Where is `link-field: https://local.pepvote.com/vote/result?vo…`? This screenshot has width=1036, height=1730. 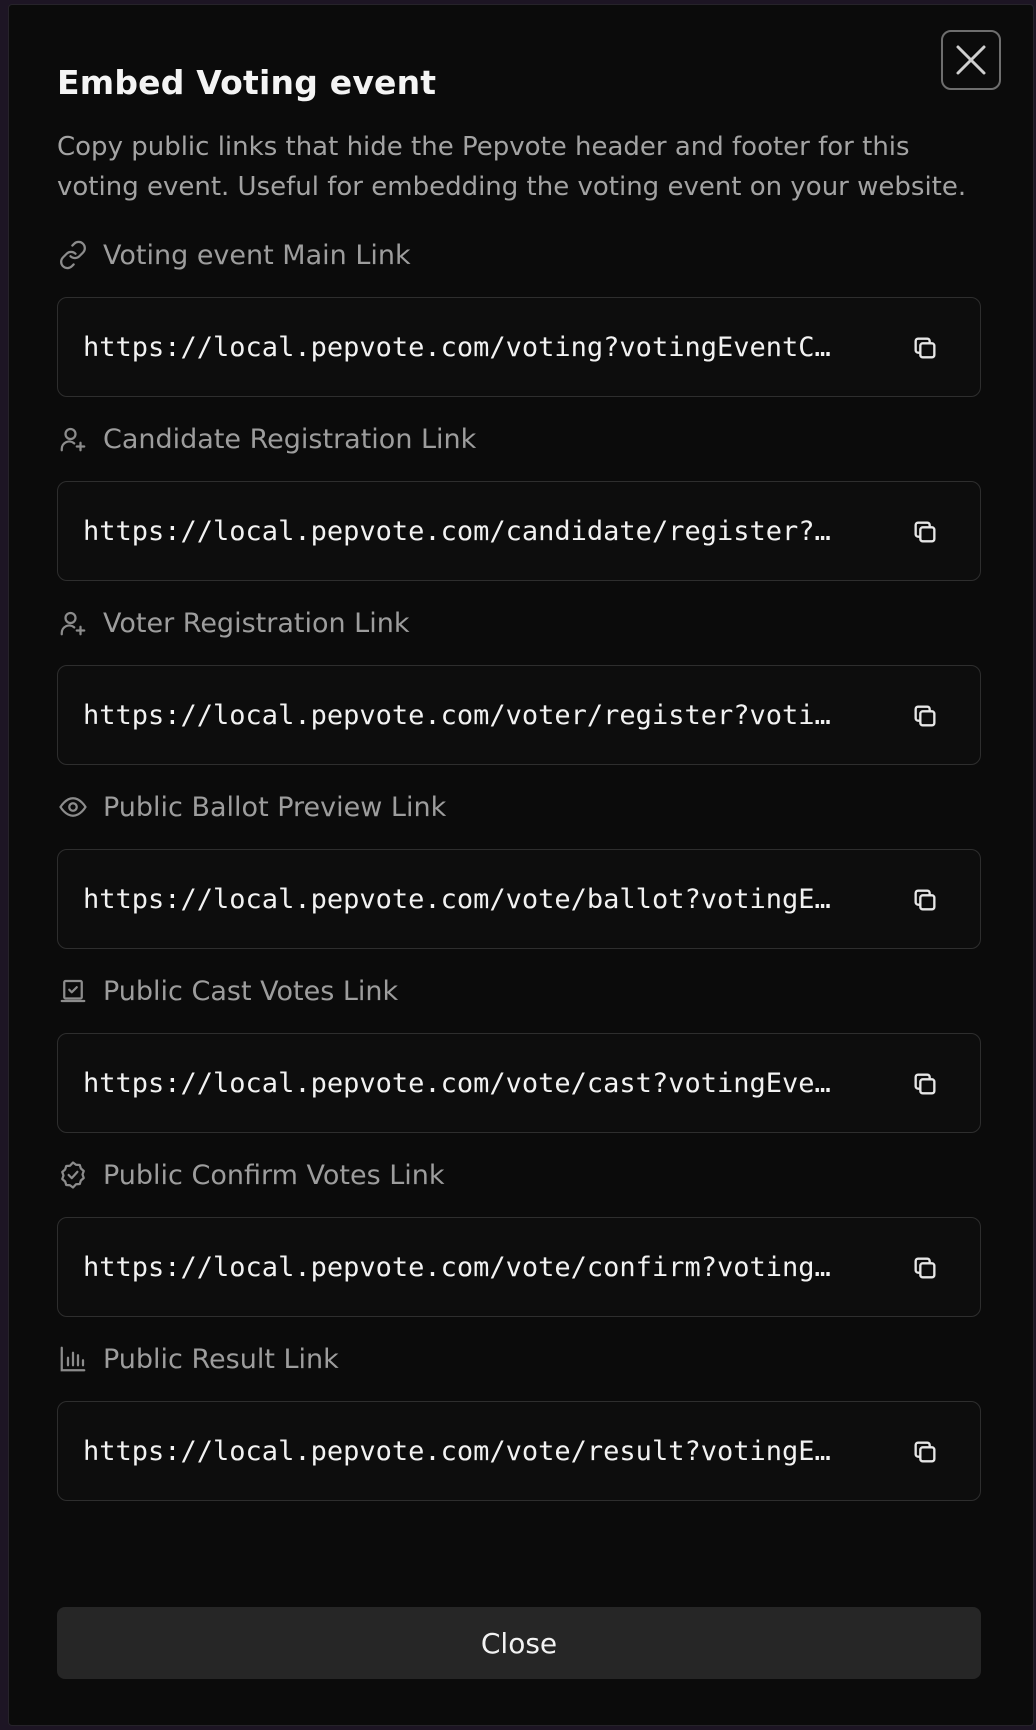
link-field: https://local.pepvote.com/vote/result?vo… is located at coordinates (519, 1451).